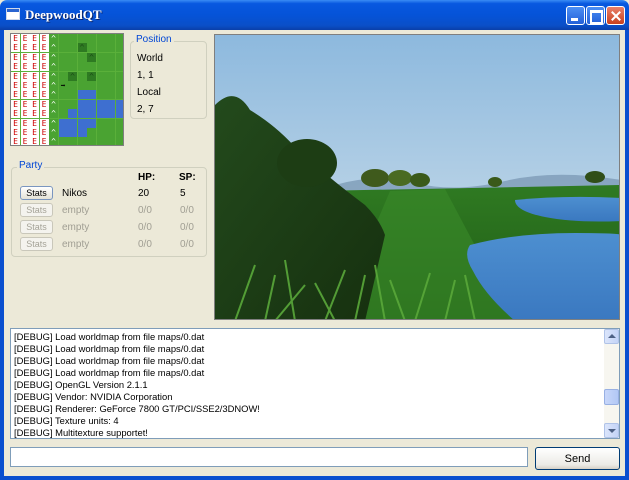 The height and width of the screenshot is (480, 629). What do you see at coordinates (144, 193) in the screenshot?
I see `member-hp: 20` at bounding box center [144, 193].